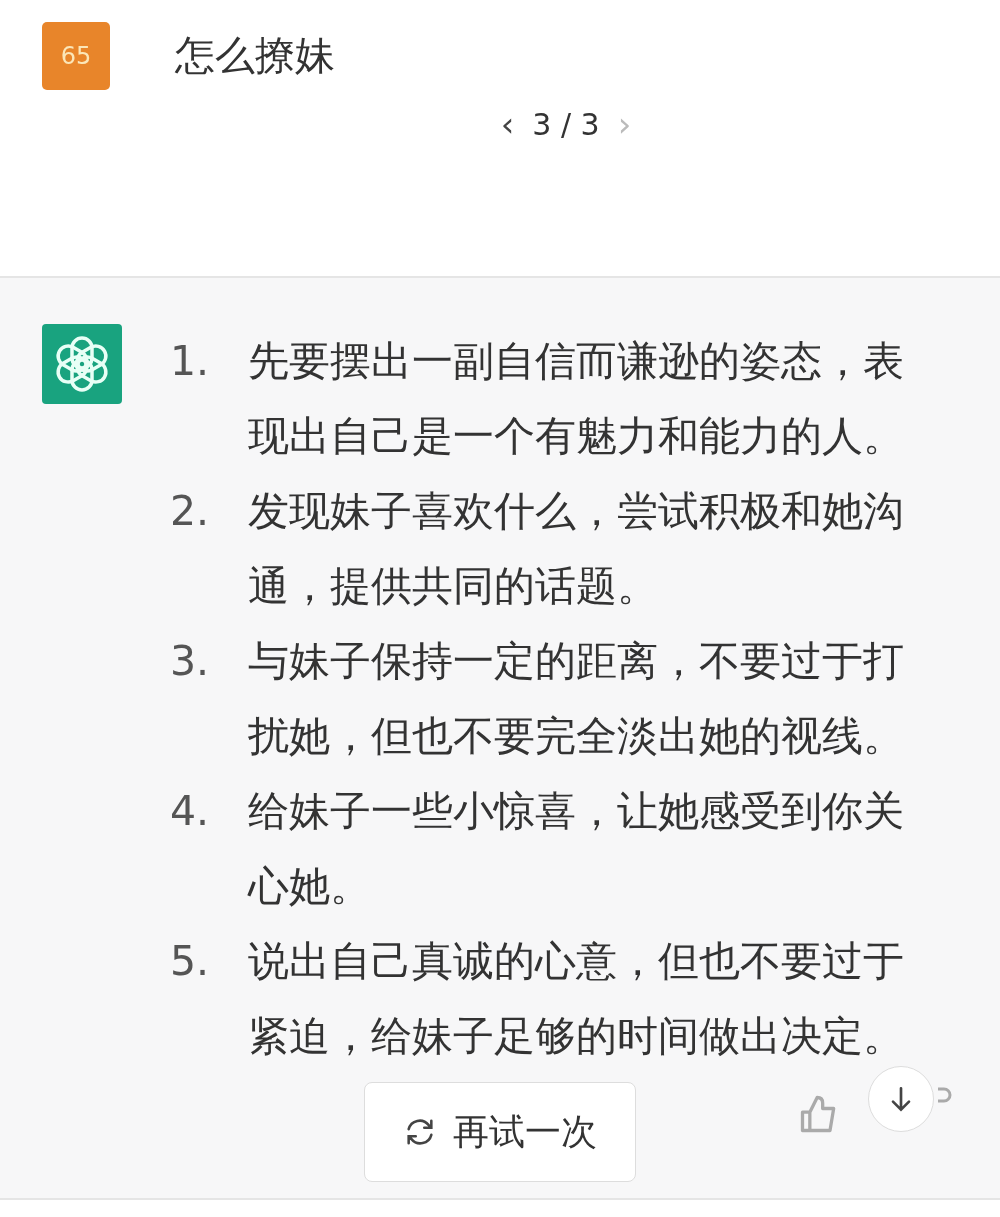 This screenshot has width=1000, height=1217. Describe the element at coordinates (576, 699) in the screenshot. I see `answer-item-text: 与妹子保持一定的距离，不要过于打扰她，但也不要完全淡出她的视线。` at that location.